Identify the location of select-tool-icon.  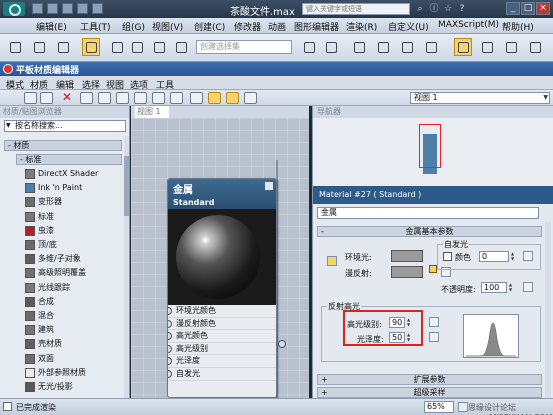
(10, 98).